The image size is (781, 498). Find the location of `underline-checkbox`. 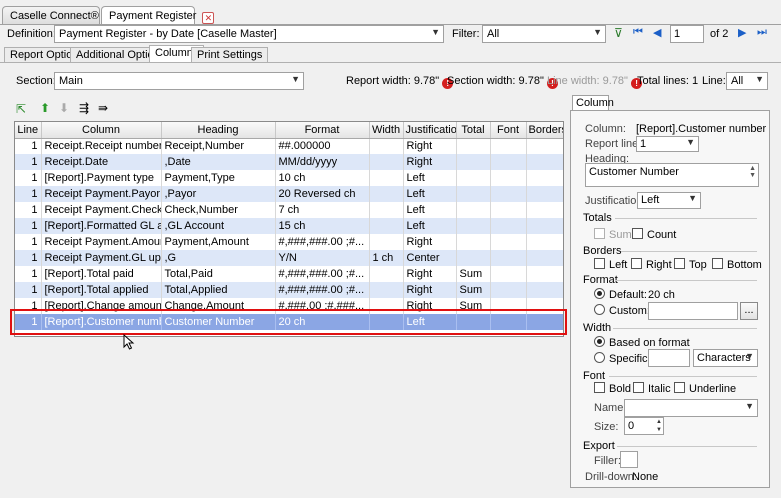

underline-checkbox is located at coordinates (679, 387).